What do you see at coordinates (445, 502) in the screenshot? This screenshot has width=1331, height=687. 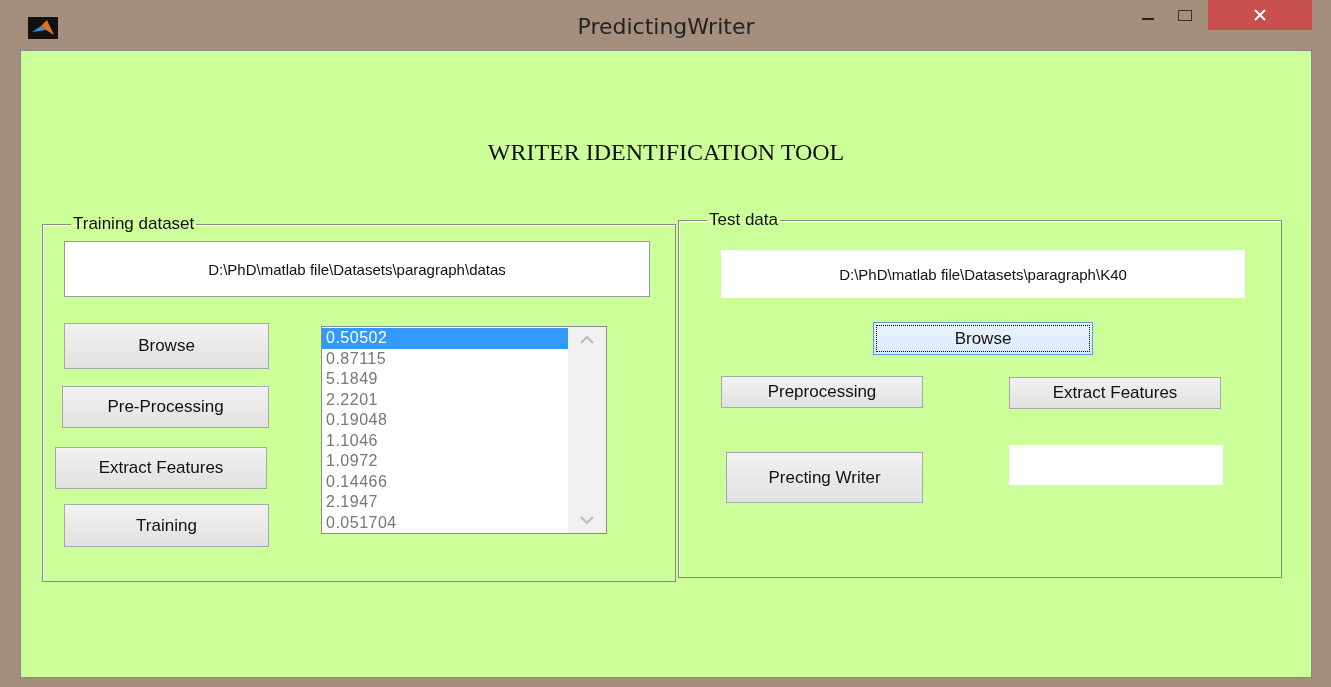 I see `list-item: 2.1947` at bounding box center [445, 502].